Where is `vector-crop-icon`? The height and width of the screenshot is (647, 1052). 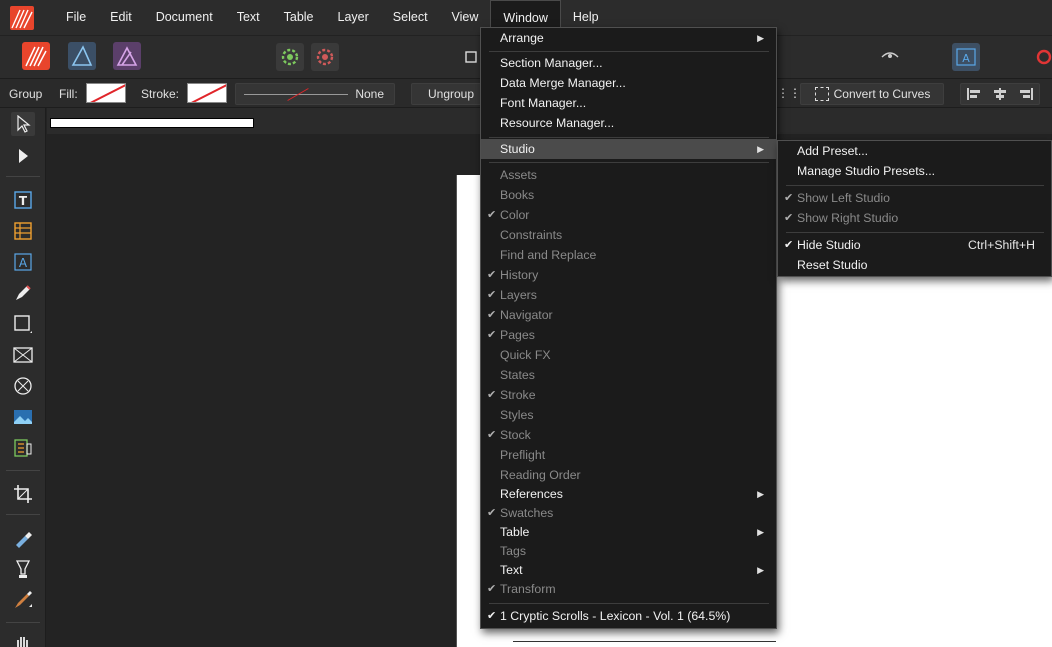
vector-crop-icon is located at coordinates (23, 448).